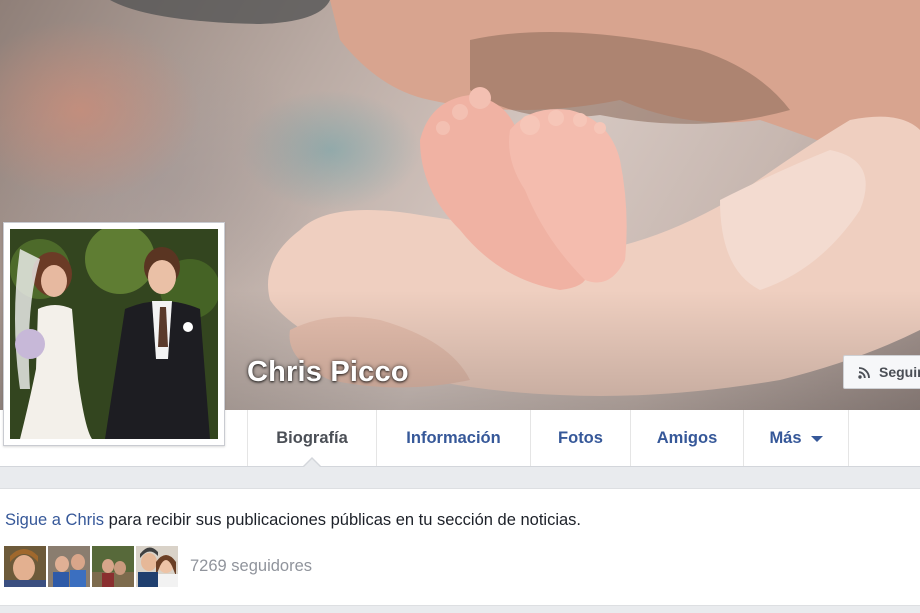  I want to click on tab-friends: Amigos, so click(687, 438).